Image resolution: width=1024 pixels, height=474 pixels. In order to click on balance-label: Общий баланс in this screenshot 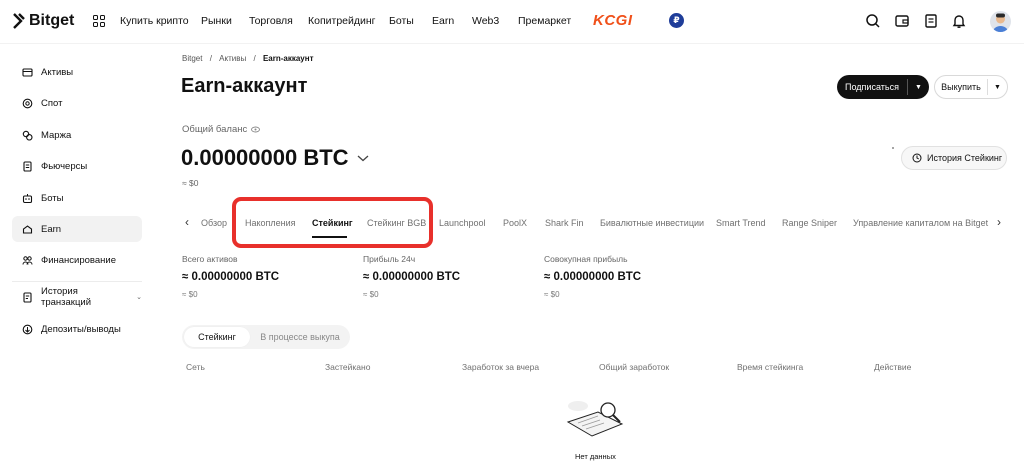, I will do `click(215, 129)`.